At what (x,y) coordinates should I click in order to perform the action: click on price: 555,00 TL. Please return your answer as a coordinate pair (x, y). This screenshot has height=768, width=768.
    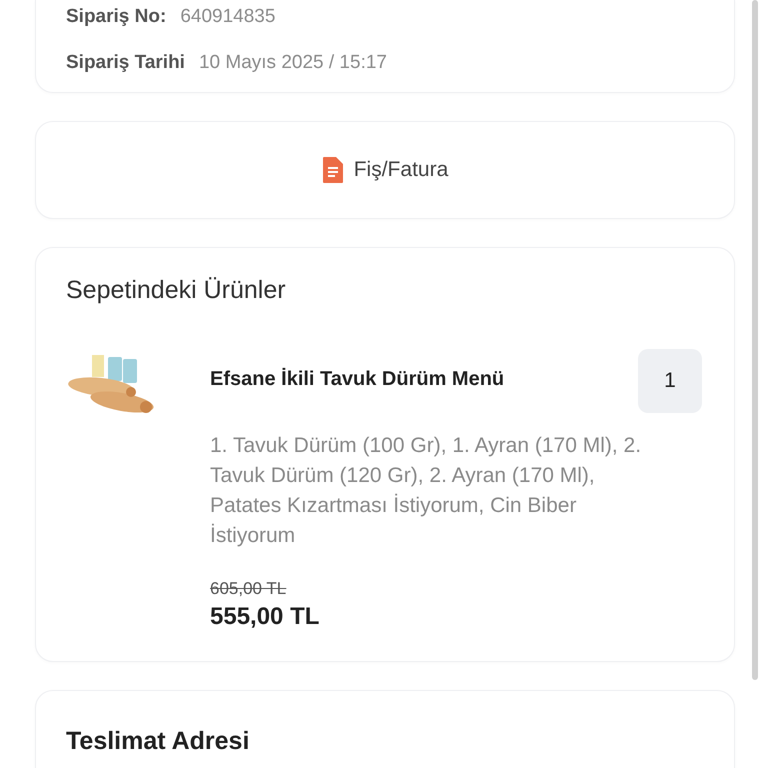
    Looking at the image, I should click on (265, 617).